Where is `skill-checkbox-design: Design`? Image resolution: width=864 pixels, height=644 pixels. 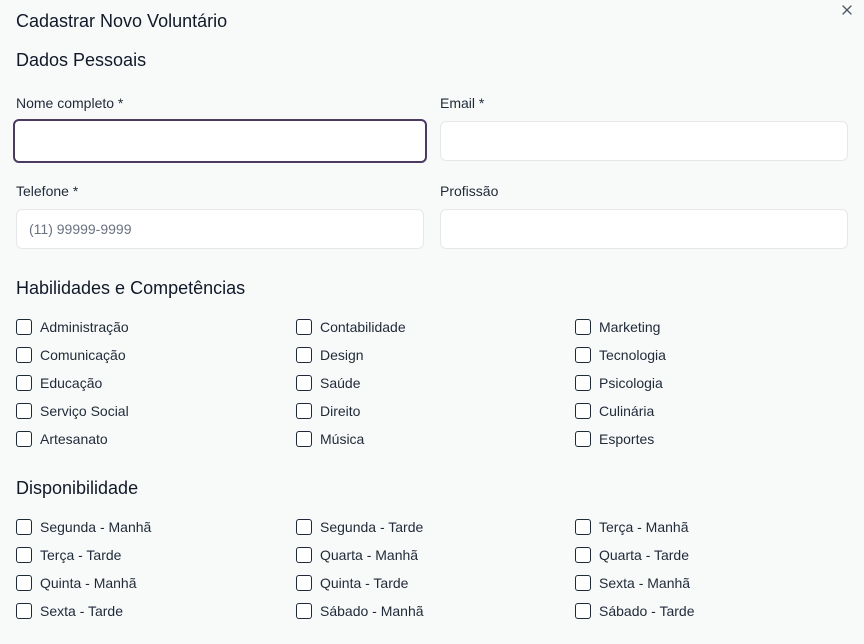
skill-checkbox-design: Design is located at coordinates (330, 355).